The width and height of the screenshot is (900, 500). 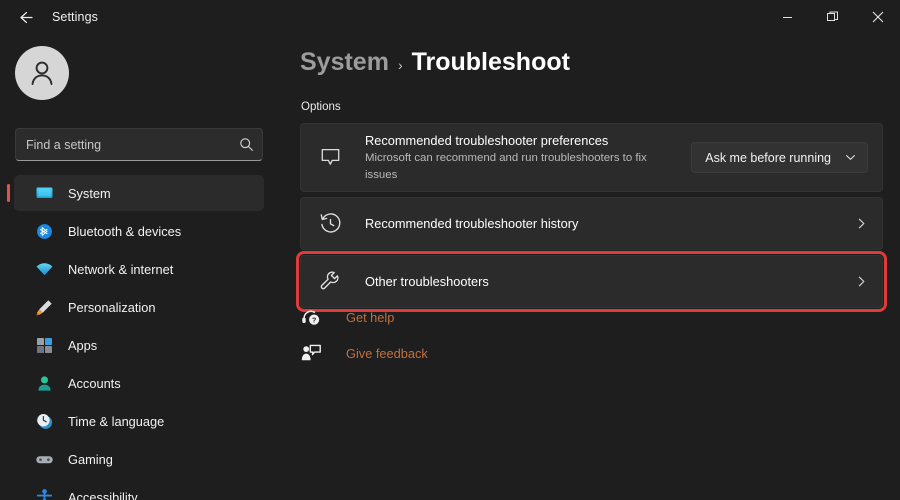 What do you see at coordinates (89, 193) in the screenshot?
I see `sidebar-item-label: System` at bounding box center [89, 193].